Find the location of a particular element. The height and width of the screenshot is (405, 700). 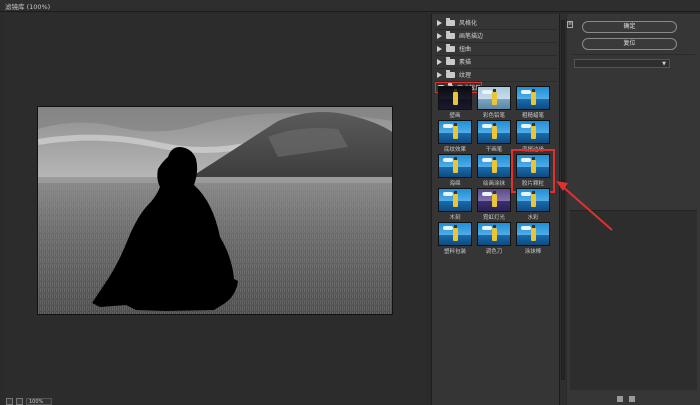

filter-thumb-sponge: 海绵 is located at coordinates (455, 171).